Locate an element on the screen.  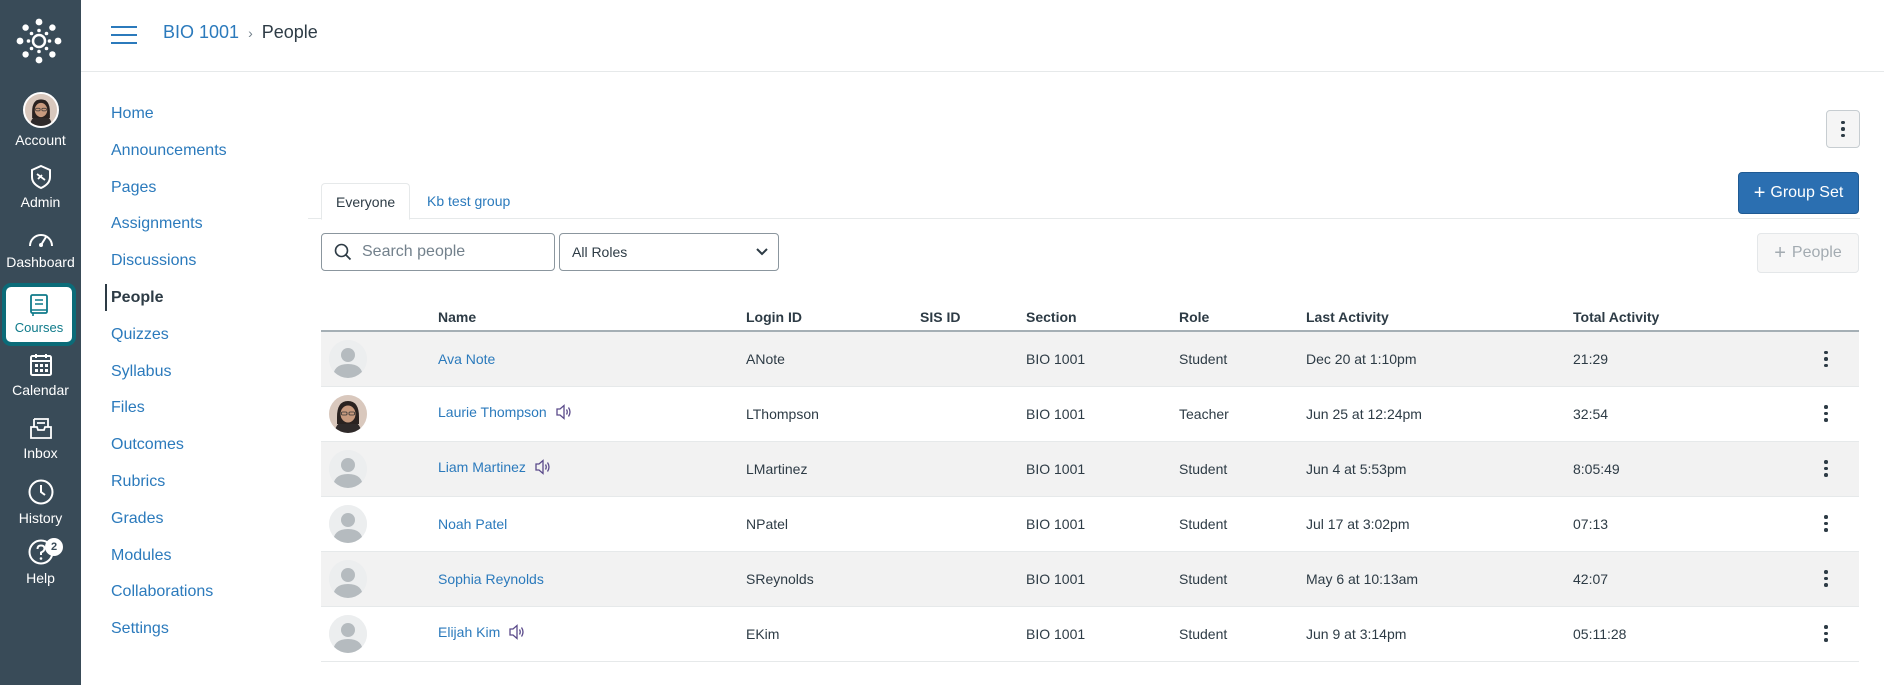
user-name-link: Laurie Thompson is located at coordinates (492, 412).